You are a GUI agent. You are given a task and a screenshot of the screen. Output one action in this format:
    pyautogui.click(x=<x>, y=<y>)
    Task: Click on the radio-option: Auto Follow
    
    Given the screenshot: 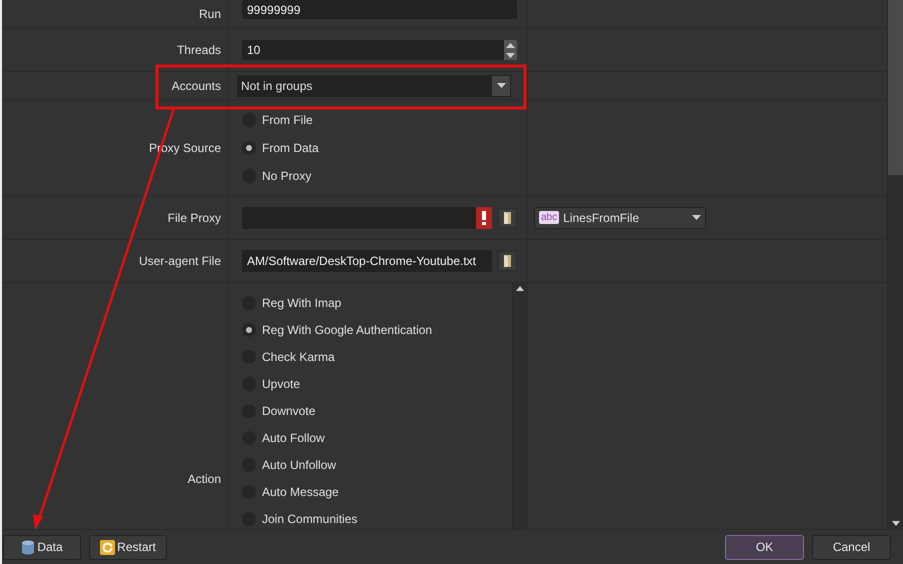 What is the action you would take?
    pyautogui.click(x=377, y=437)
    